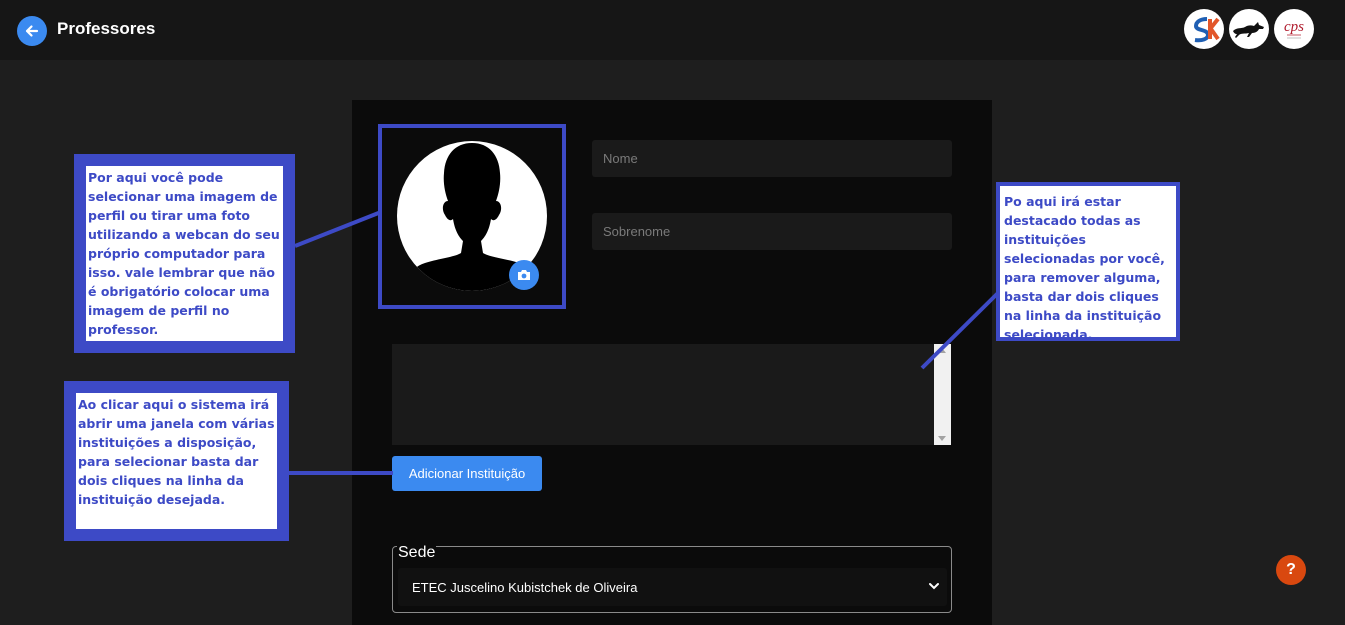  What do you see at coordinates (671, 394) in the screenshot?
I see `institution-list` at bounding box center [671, 394].